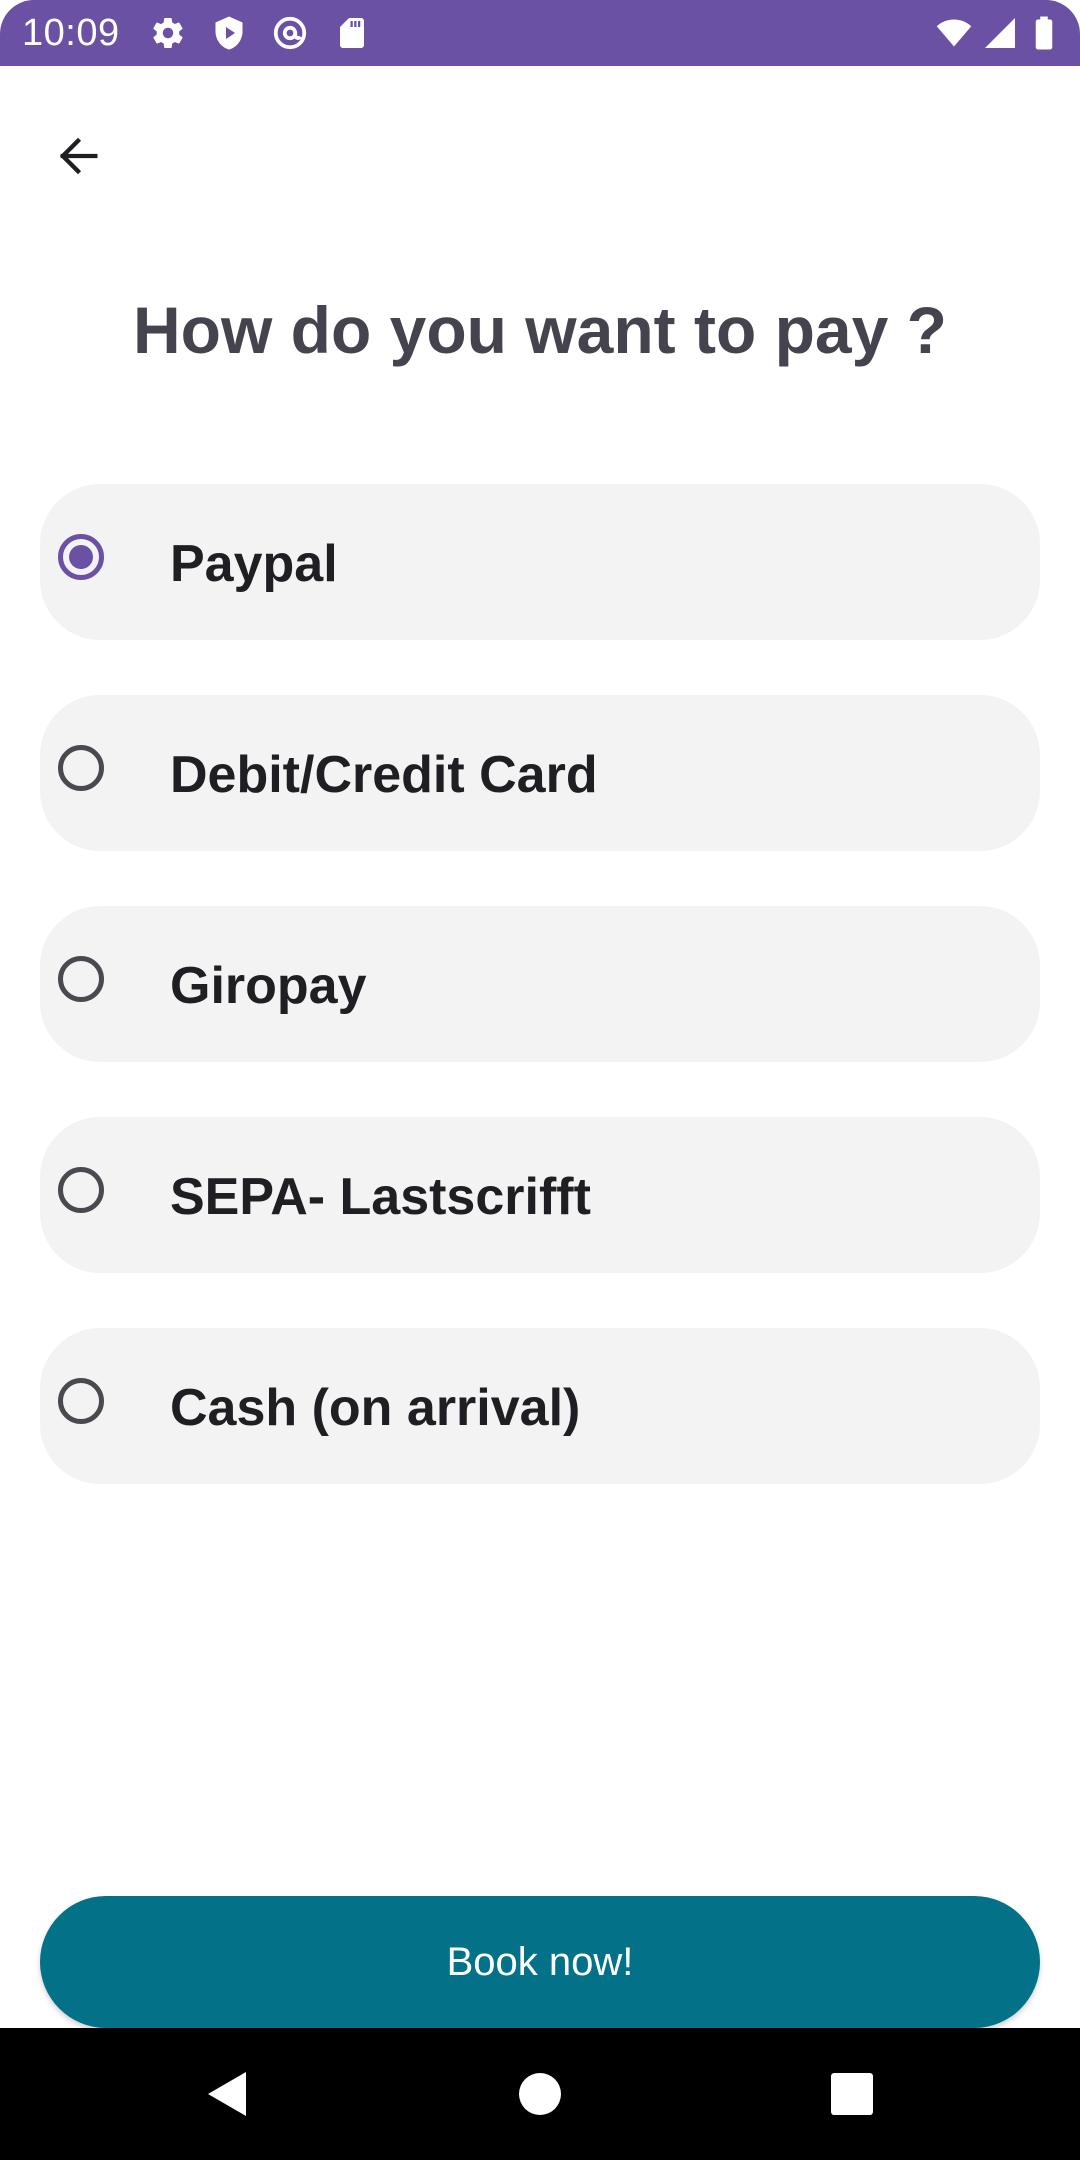  What do you see at coordinates (540, 1962) in the screenshot?
I see `book-now-button: Book now!` at bounding box center [540, 1962].